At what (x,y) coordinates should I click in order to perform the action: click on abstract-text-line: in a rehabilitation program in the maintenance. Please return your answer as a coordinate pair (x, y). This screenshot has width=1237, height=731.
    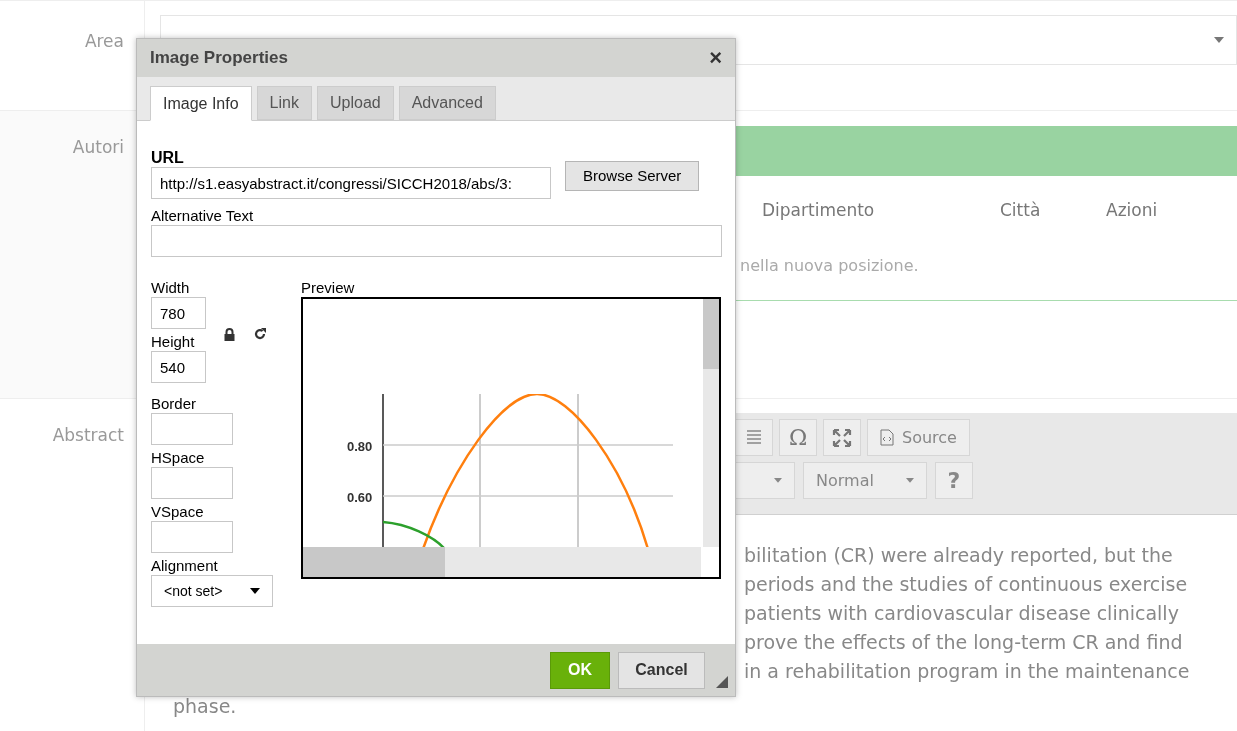
    Looking at the image, I should click on (967, 671).